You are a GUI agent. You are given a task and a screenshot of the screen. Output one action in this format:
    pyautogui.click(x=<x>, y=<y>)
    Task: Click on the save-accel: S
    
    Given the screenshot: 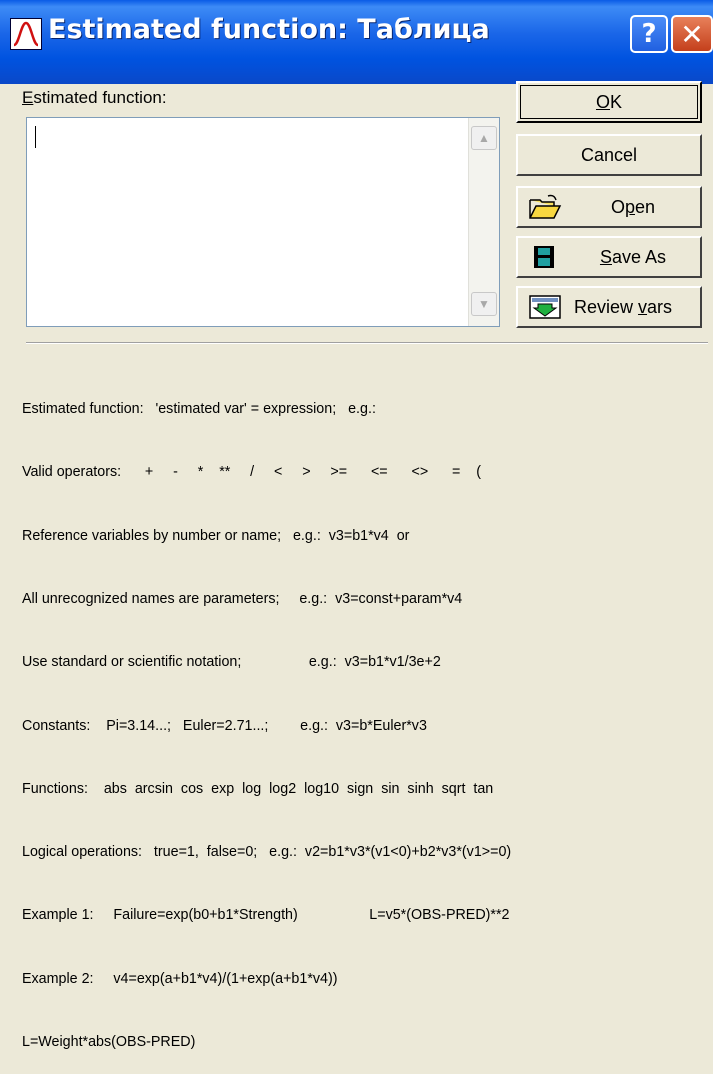 What is the action you would take?
    pyautogui.click(x=605, y=256)
    